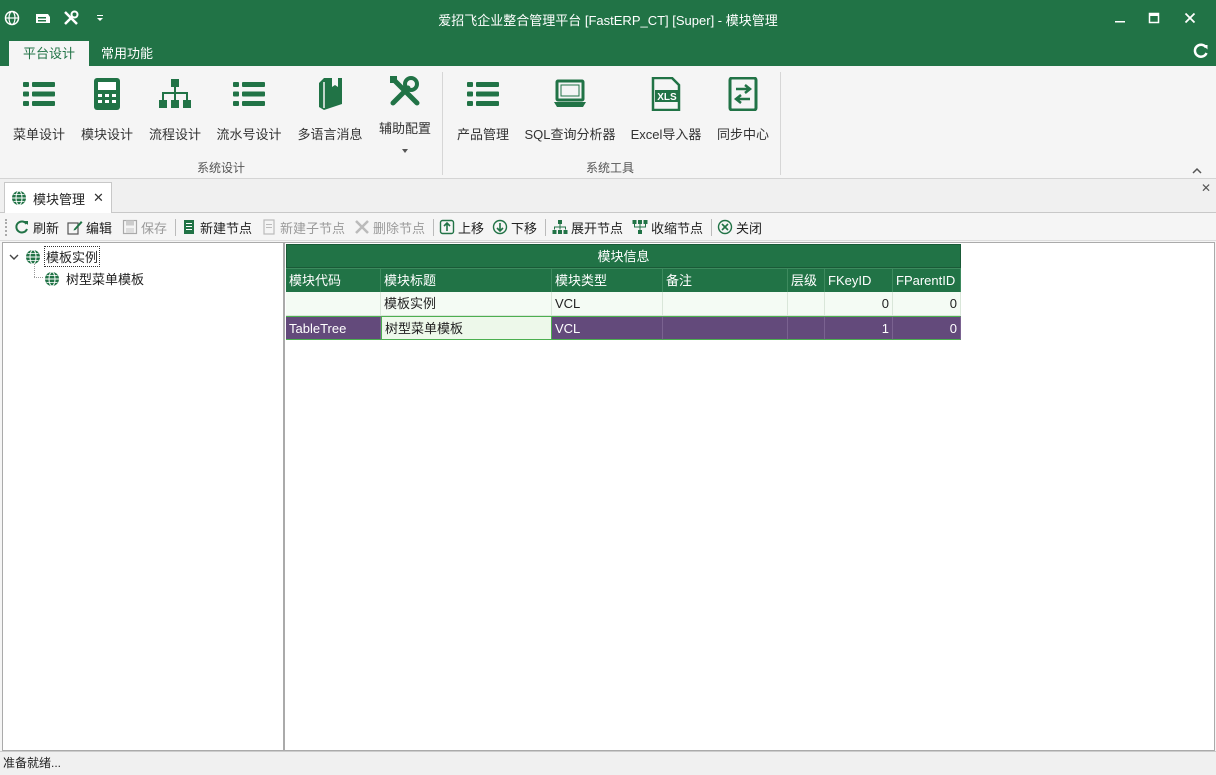 This screenshot has height=775, width=1216. Describe the element at coordinates (524, 228) in the screenshot. I see `move-down-label: 下移` at that location.